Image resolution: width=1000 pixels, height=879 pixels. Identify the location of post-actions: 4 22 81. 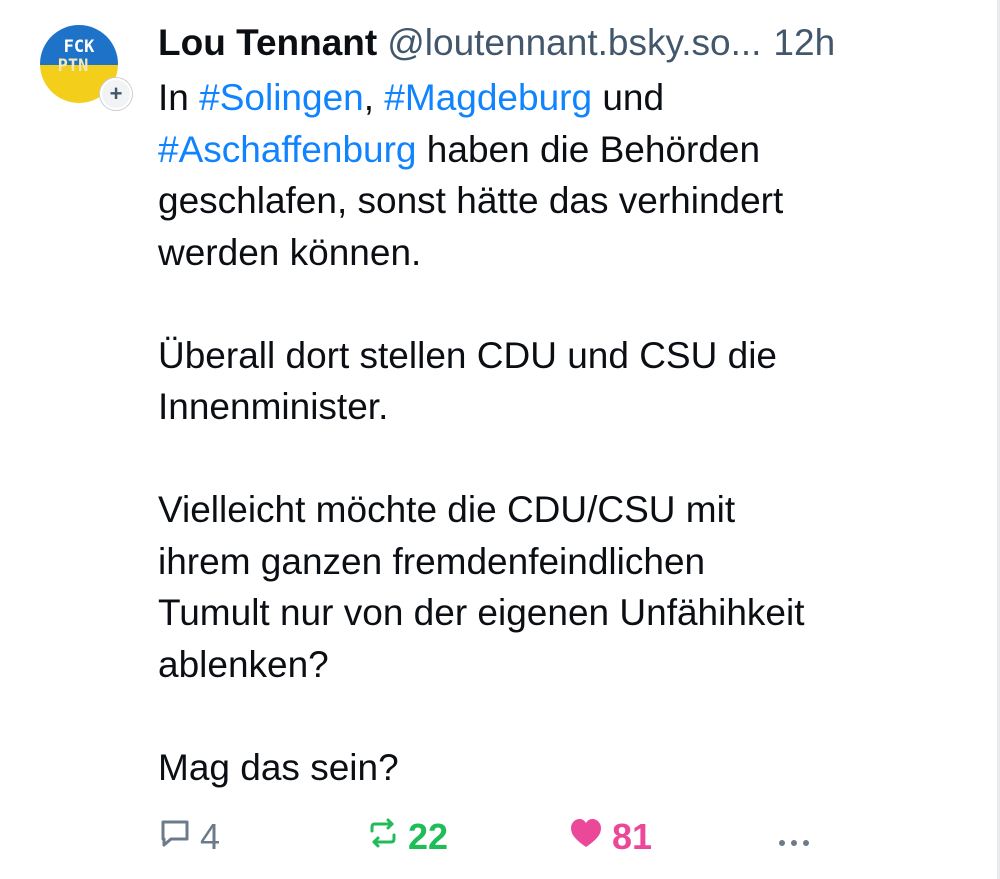
(508, 837).